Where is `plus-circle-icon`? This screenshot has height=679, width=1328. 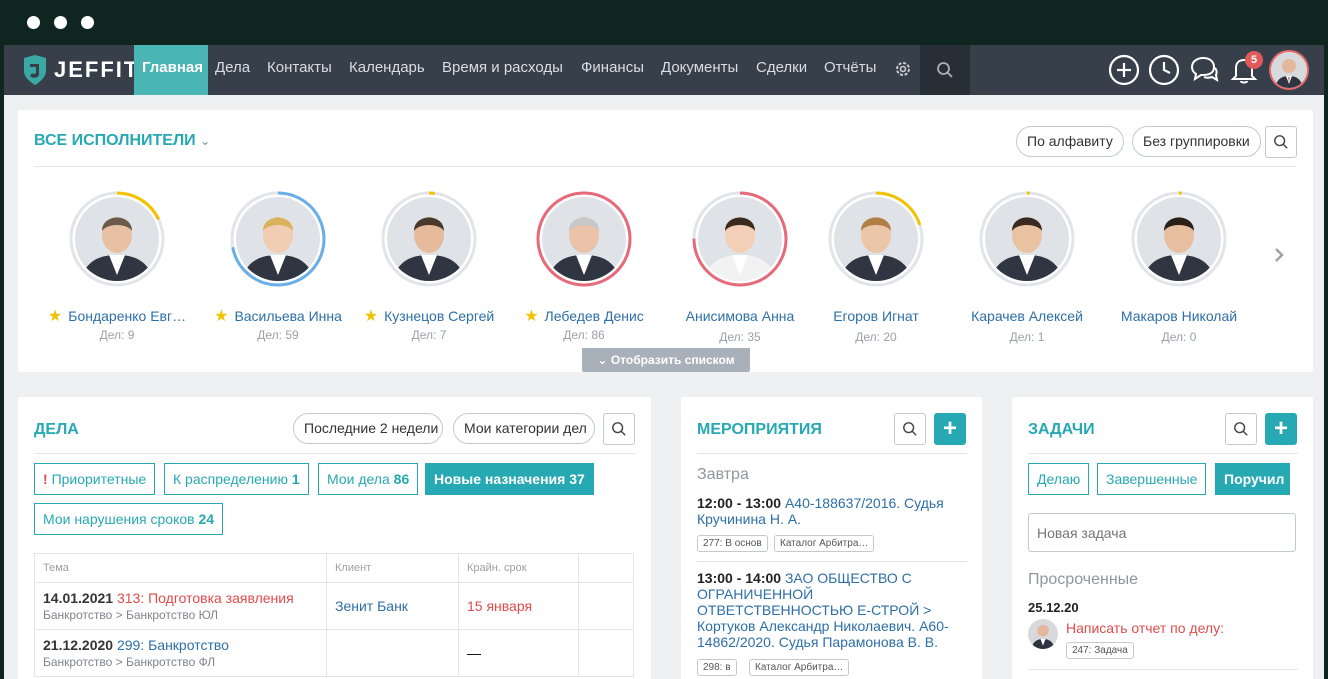
plus-circle-icon is located at coordinates (1124, 70).